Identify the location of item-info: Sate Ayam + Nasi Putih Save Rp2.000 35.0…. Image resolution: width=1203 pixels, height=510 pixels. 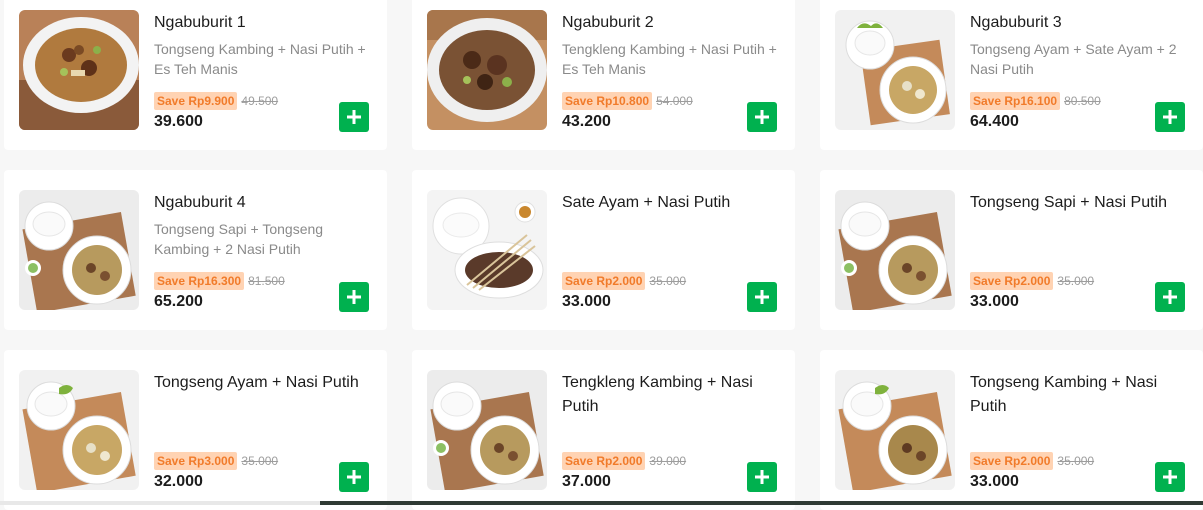
(669, 255).